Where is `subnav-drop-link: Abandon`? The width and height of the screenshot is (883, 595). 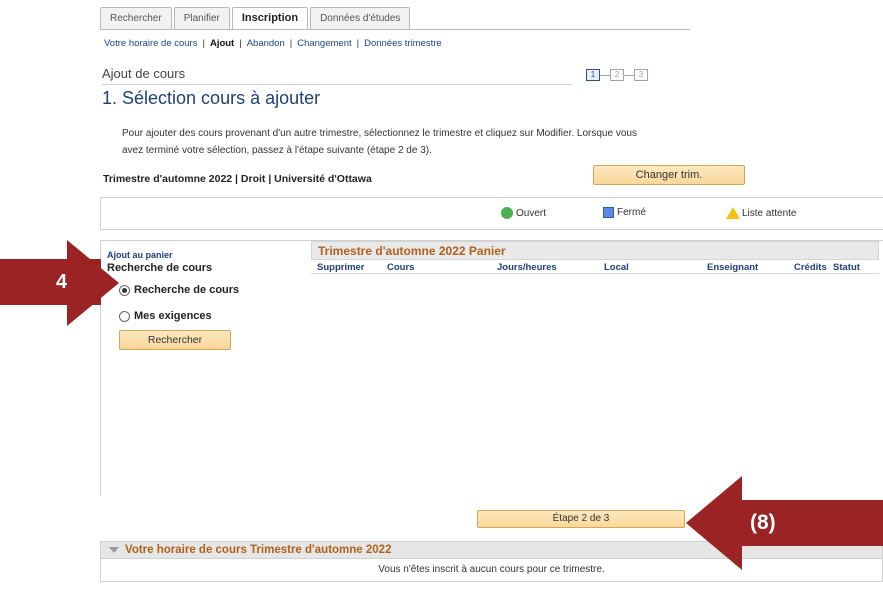 subnav-drop-link: Abandon is located at coordinates (266, 43).